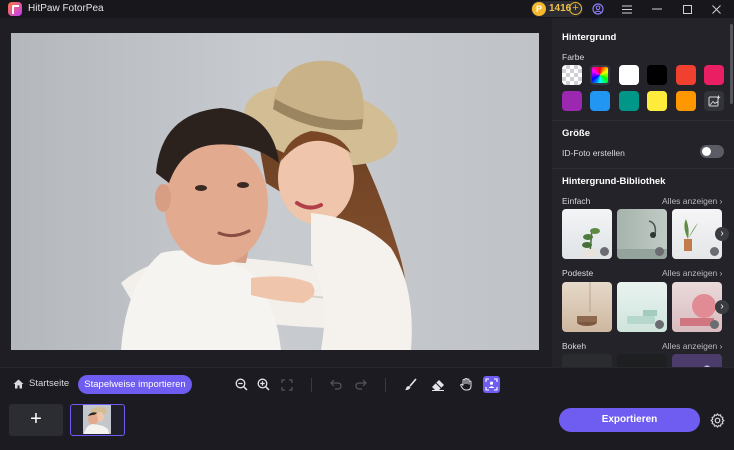  Describe the element at coordinates (572, 75) in the screenshot. I see `swatch-transparent` at that location.